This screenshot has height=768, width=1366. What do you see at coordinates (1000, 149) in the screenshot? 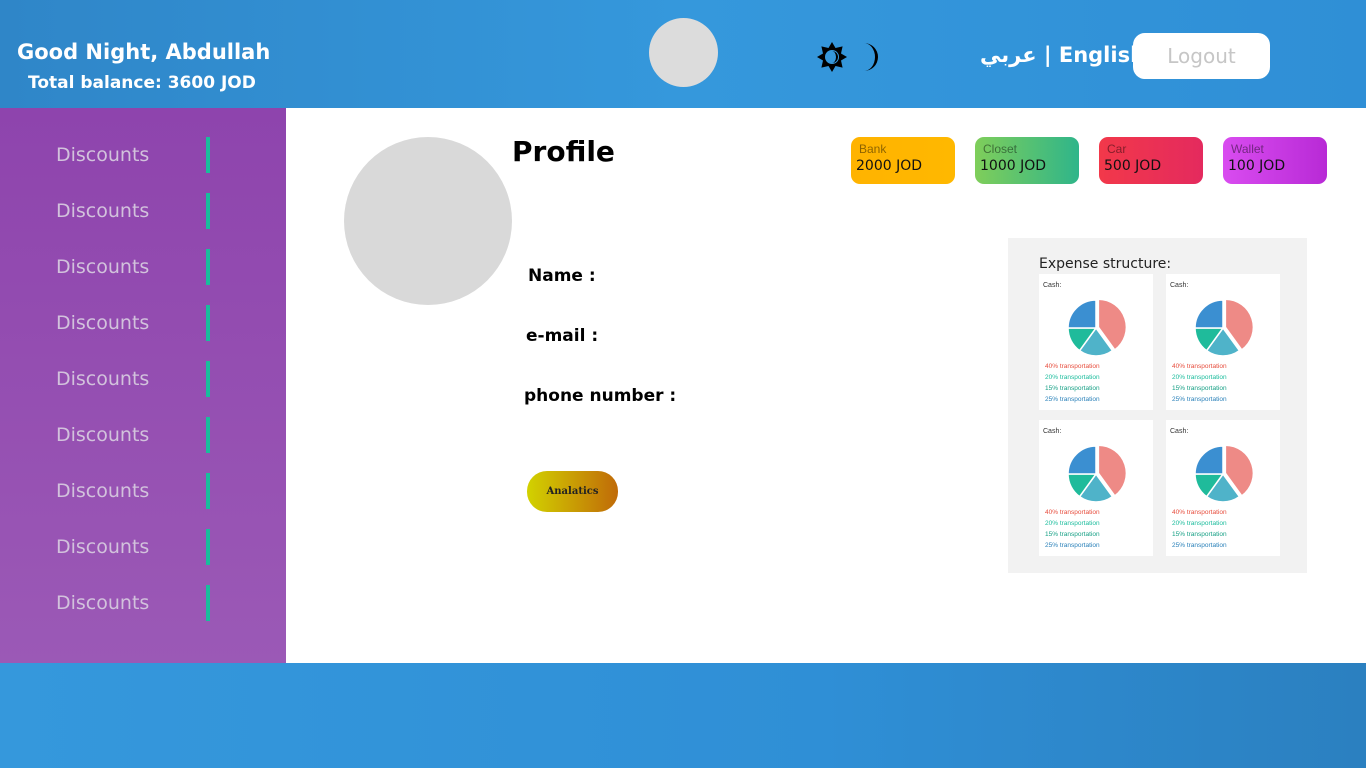
I see `account-card-title: Closet` at bounding box center [1000, 149].